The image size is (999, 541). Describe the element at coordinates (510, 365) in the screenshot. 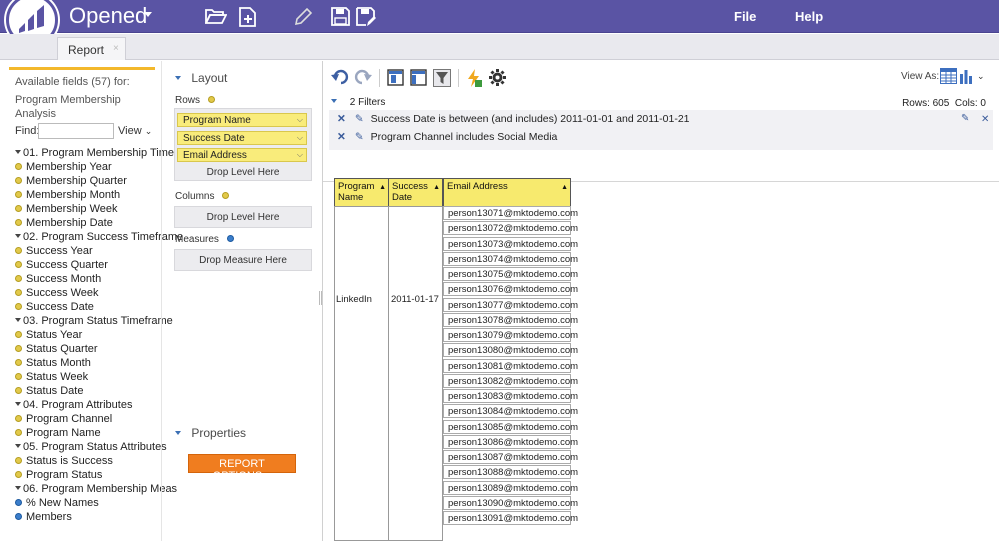

I see `email-cell: person13081@mktodemo.com` at that location.